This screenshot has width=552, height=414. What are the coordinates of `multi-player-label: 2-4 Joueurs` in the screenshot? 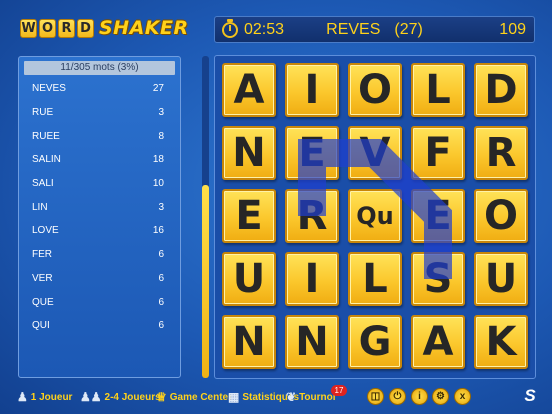 It's located at (132, 397).